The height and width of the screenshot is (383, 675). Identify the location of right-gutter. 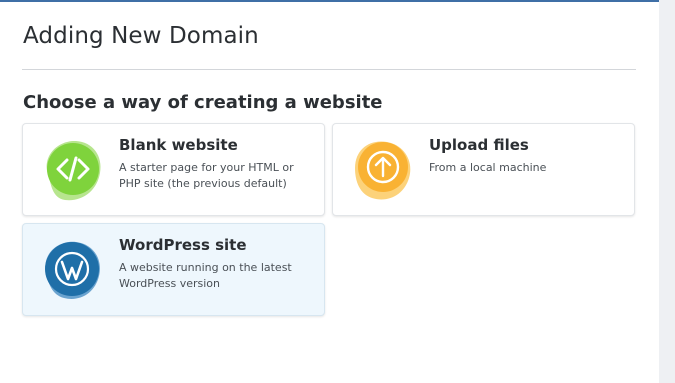
(667, 191).